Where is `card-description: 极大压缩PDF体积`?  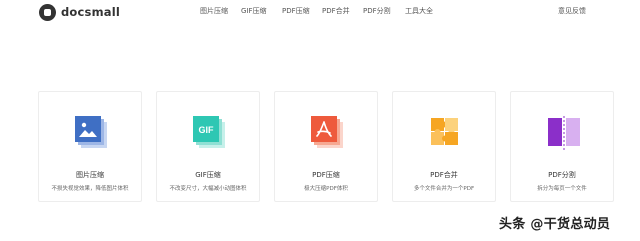 card-description: 极大压缩PDF体积 is located at coordinates (326, 189).